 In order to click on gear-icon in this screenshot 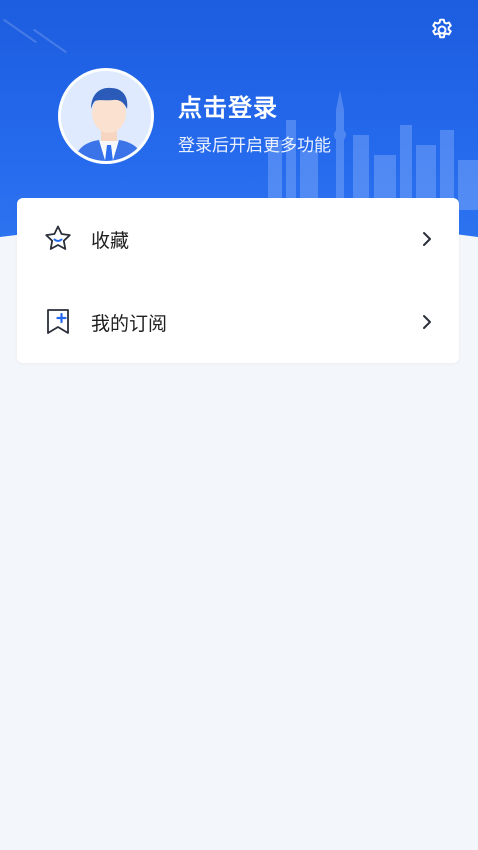, I will do `click(442, 28)`.